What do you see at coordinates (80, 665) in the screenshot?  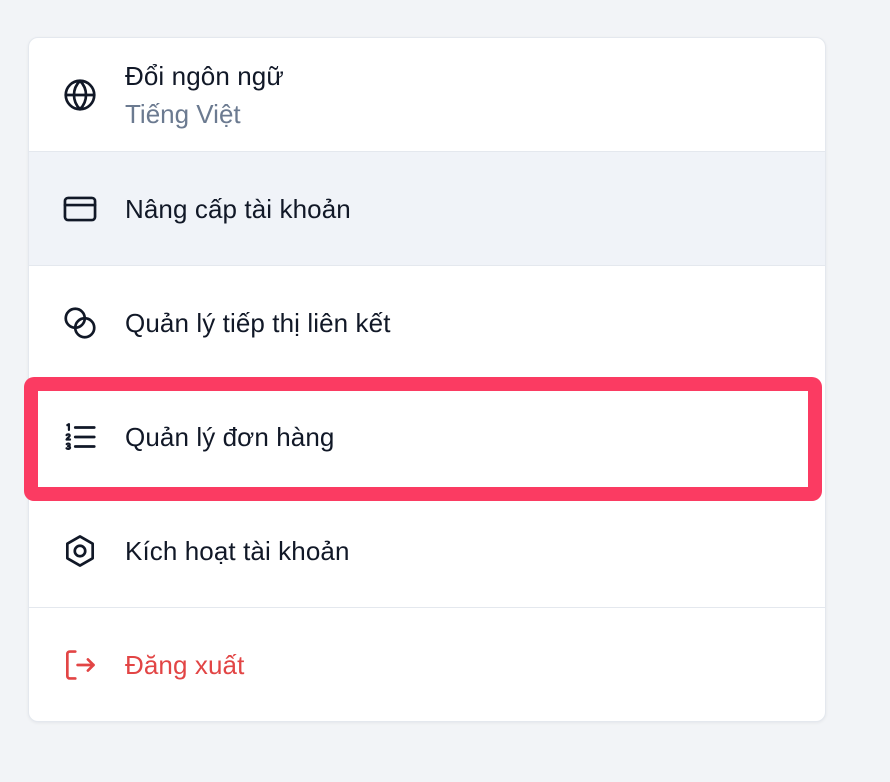 I see `logout-icon` at bounding box center [80, 665].